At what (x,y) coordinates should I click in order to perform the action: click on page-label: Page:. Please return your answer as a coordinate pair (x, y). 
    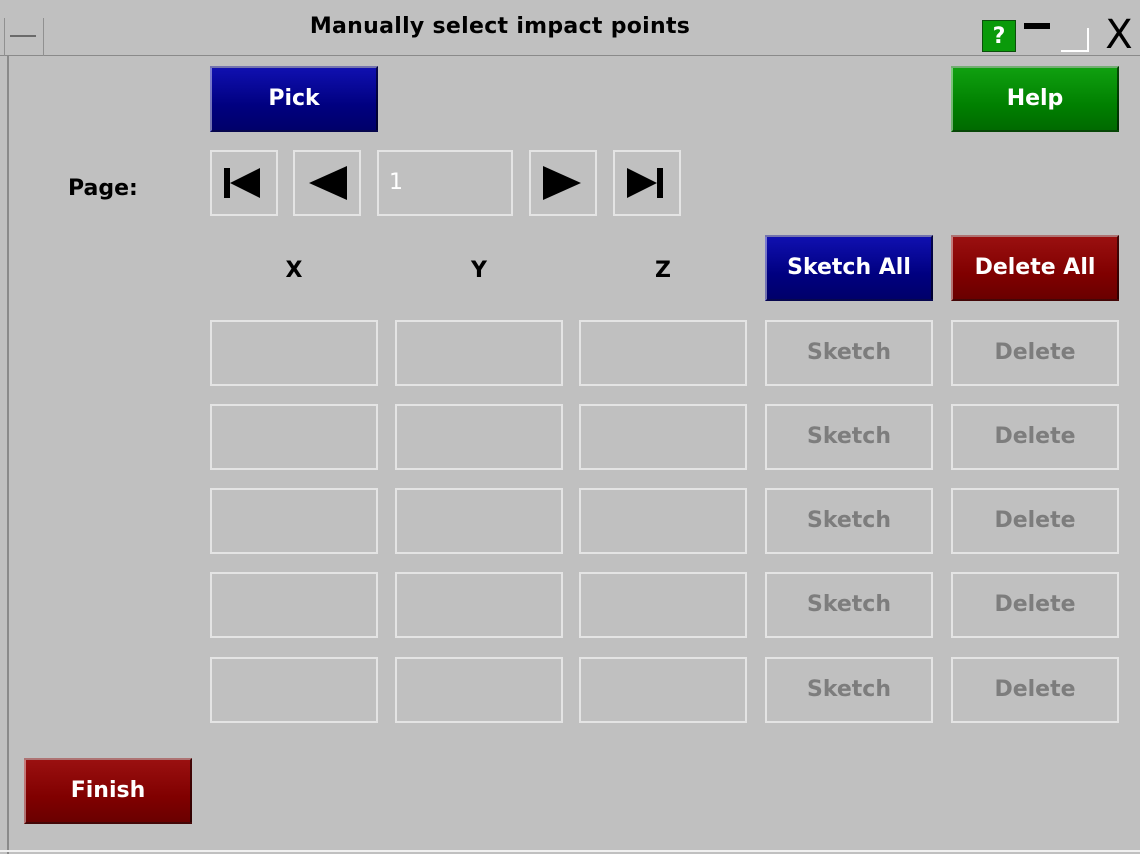
    Looking at the image, I should click on (103, 188).